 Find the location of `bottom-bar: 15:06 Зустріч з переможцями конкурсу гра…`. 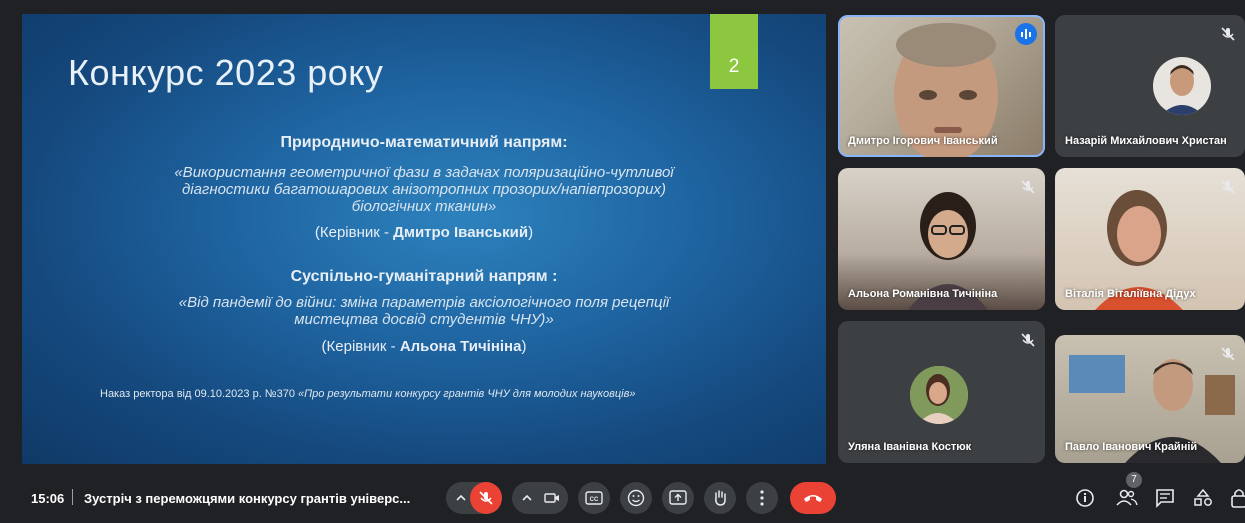

bottom-bar: 15:06 Зустріч з переможцями конкурсу гра… is located at coordinates (622, 496).